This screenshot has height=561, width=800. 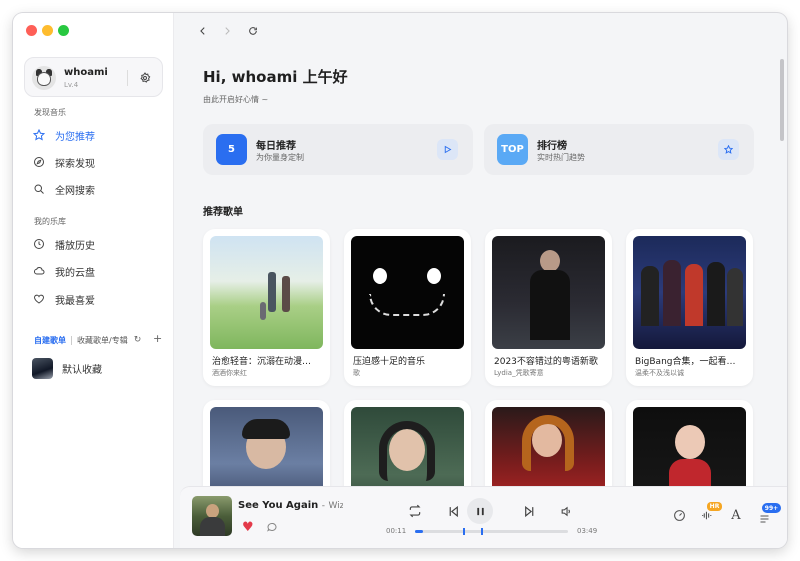 I want to click on sidebar-item-label: 为您推荐, so click(x=75, y=137).